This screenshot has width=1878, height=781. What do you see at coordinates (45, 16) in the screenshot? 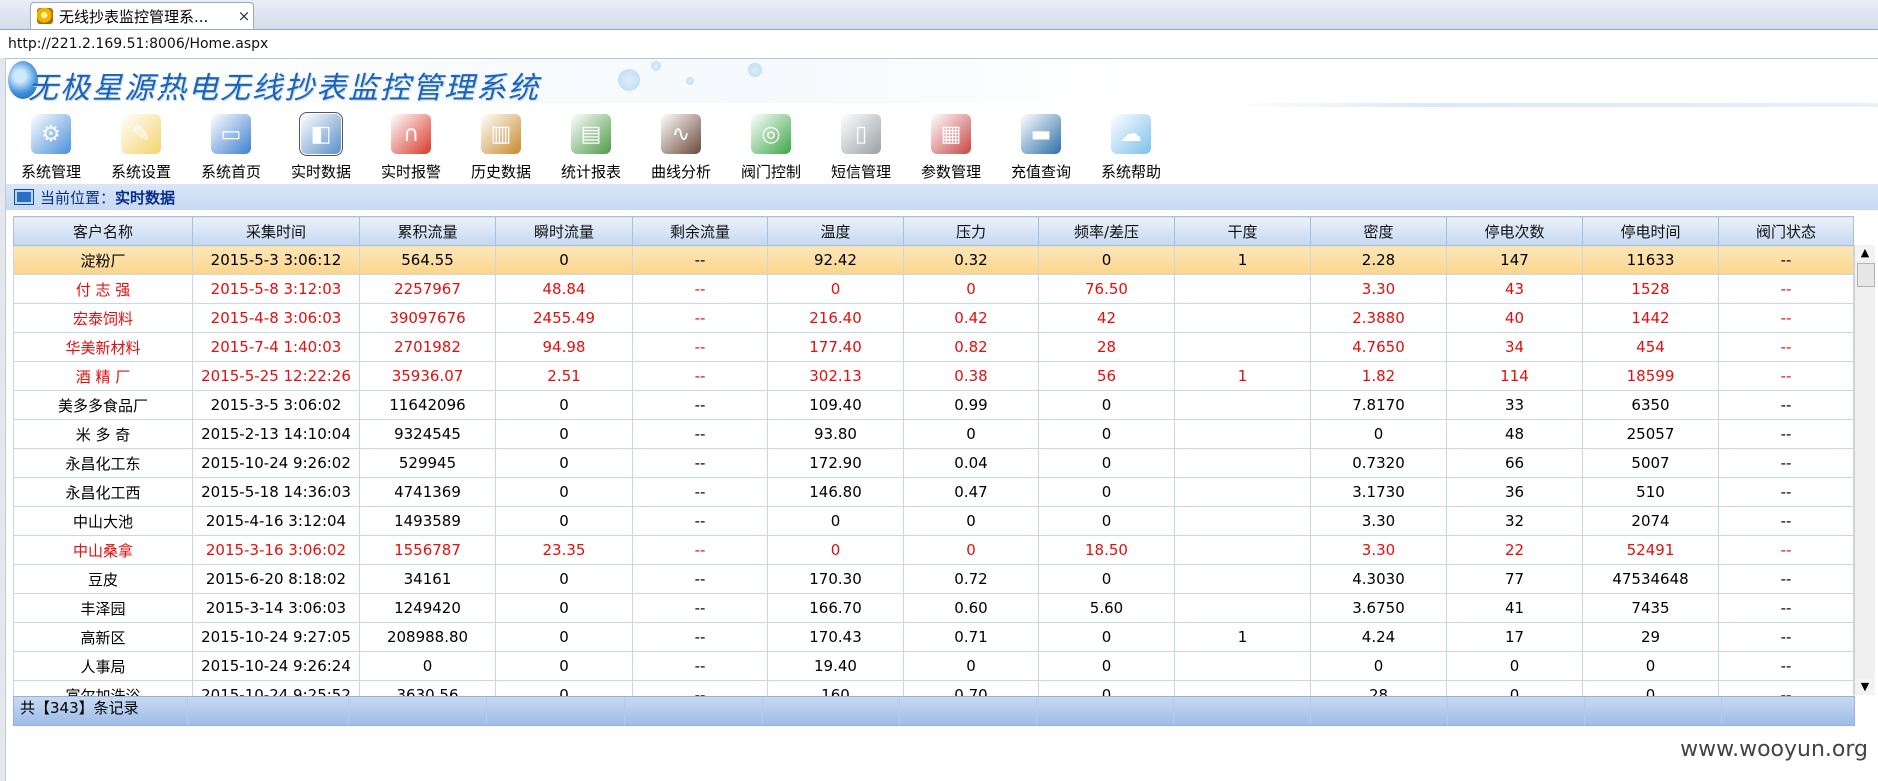
I see `site-favicon-icon` at bounding box center [45, 16].